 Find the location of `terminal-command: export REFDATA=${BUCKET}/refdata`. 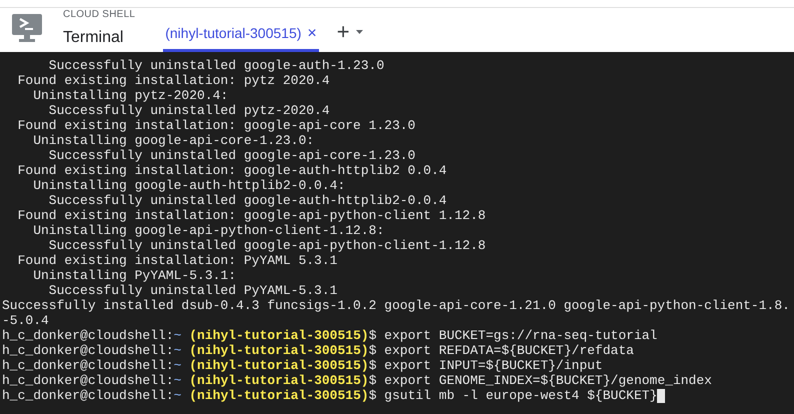

terminal-command: export REFDATA=${BUCKET}/refdata is located at coordinates (509, 350).